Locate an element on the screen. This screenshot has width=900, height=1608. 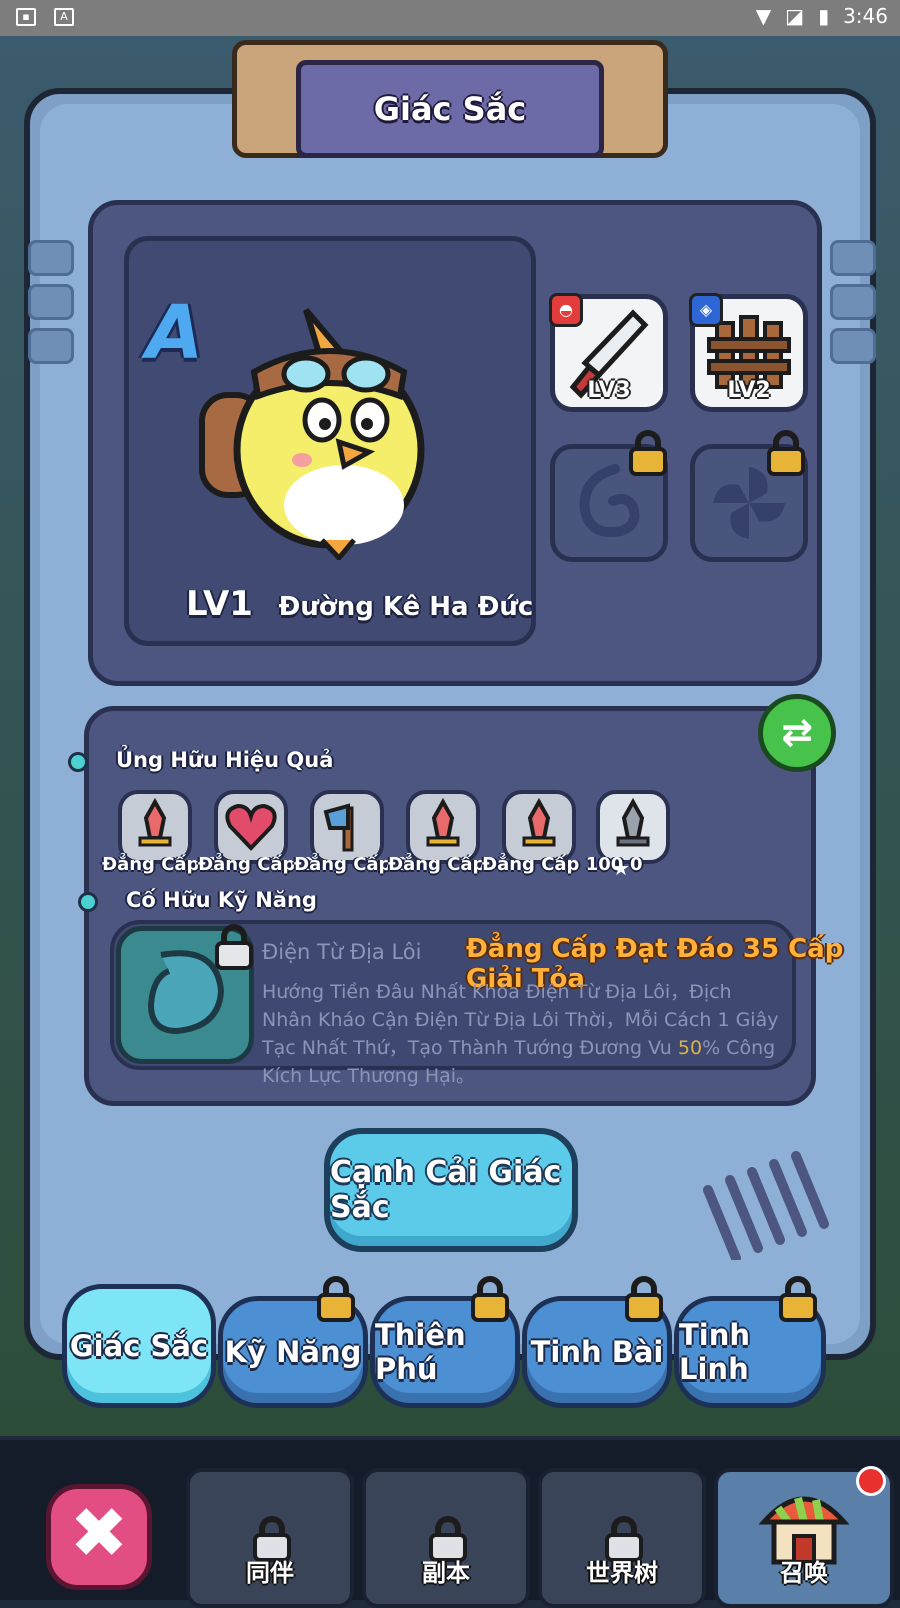
battery-charging-icon: ▮ is located at coordinates (824, 16).